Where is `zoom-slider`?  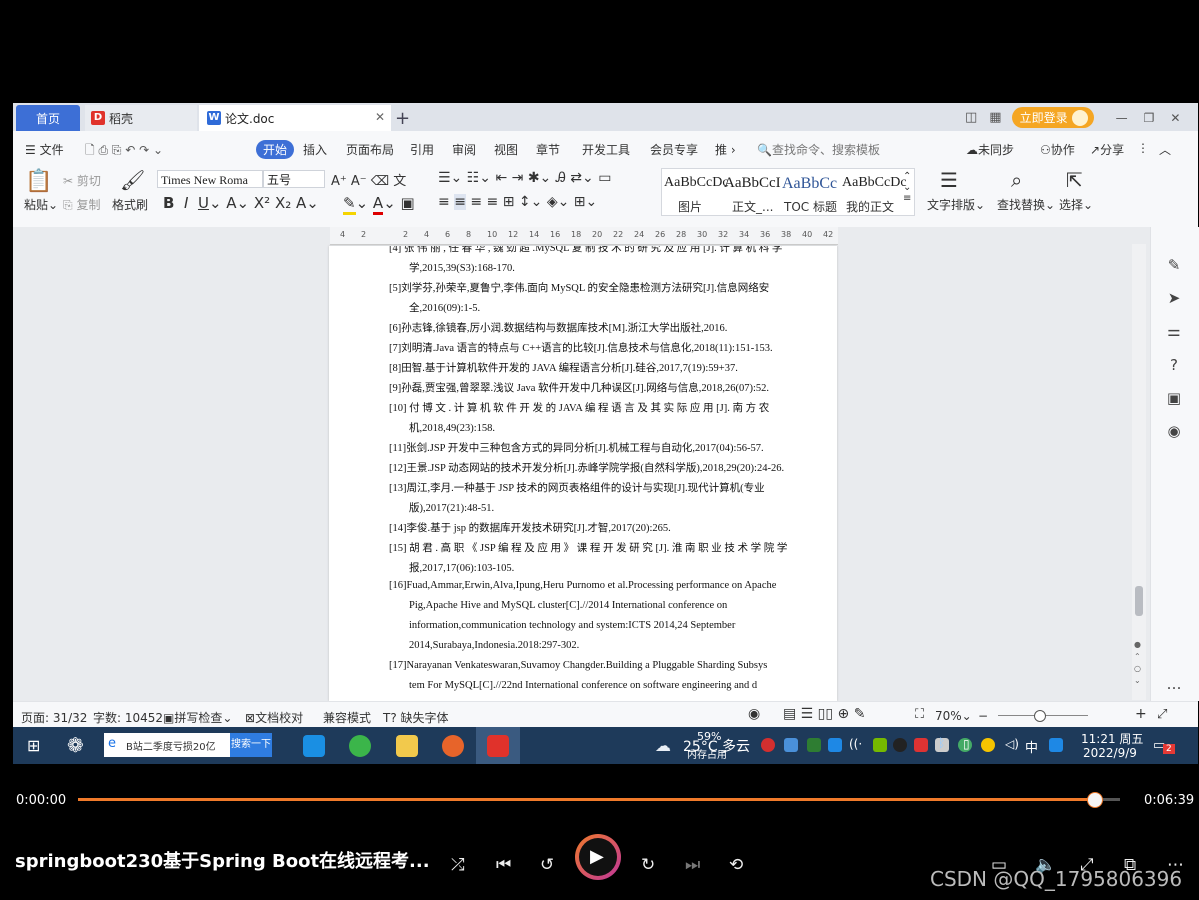
zoom-slider is located at coordinates (1043, 716).